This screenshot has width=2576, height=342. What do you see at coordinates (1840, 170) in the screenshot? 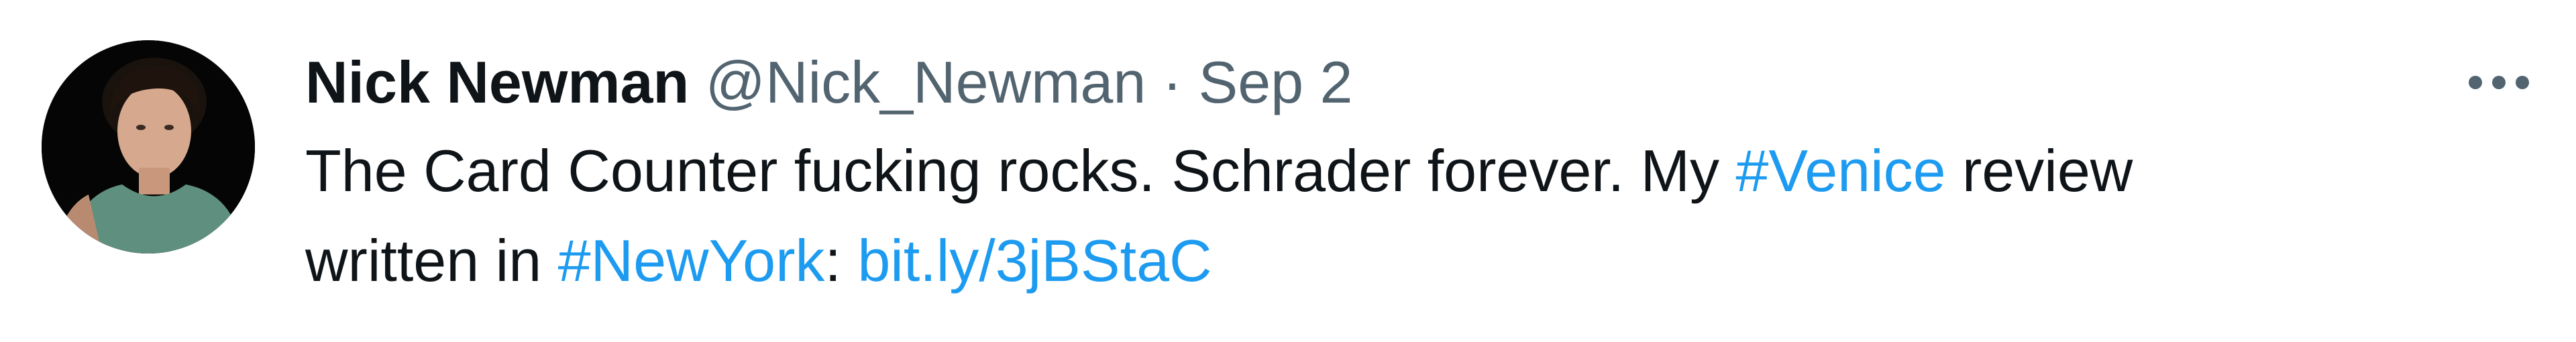
I see `hashtag-venice: #Venice` at bounding box center [1840, 170].